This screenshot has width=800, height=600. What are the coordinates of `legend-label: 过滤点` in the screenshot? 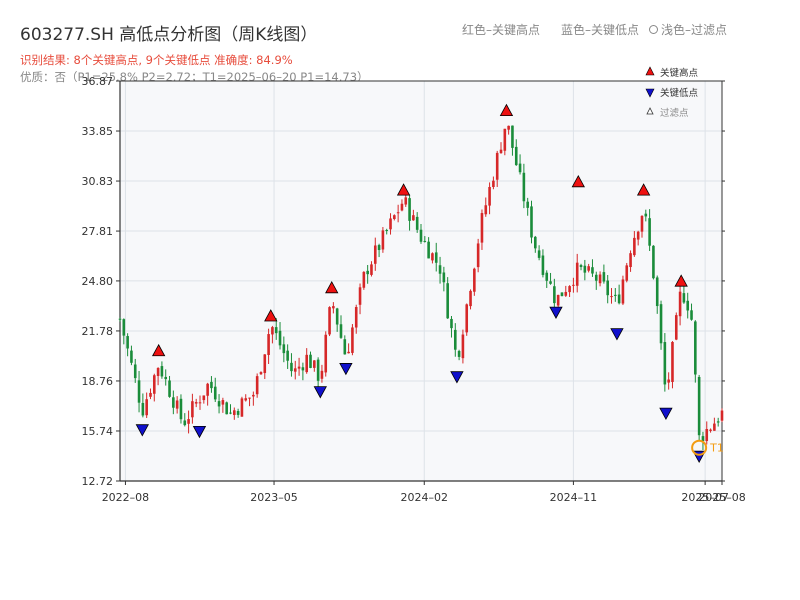 It's located at (674, 113).